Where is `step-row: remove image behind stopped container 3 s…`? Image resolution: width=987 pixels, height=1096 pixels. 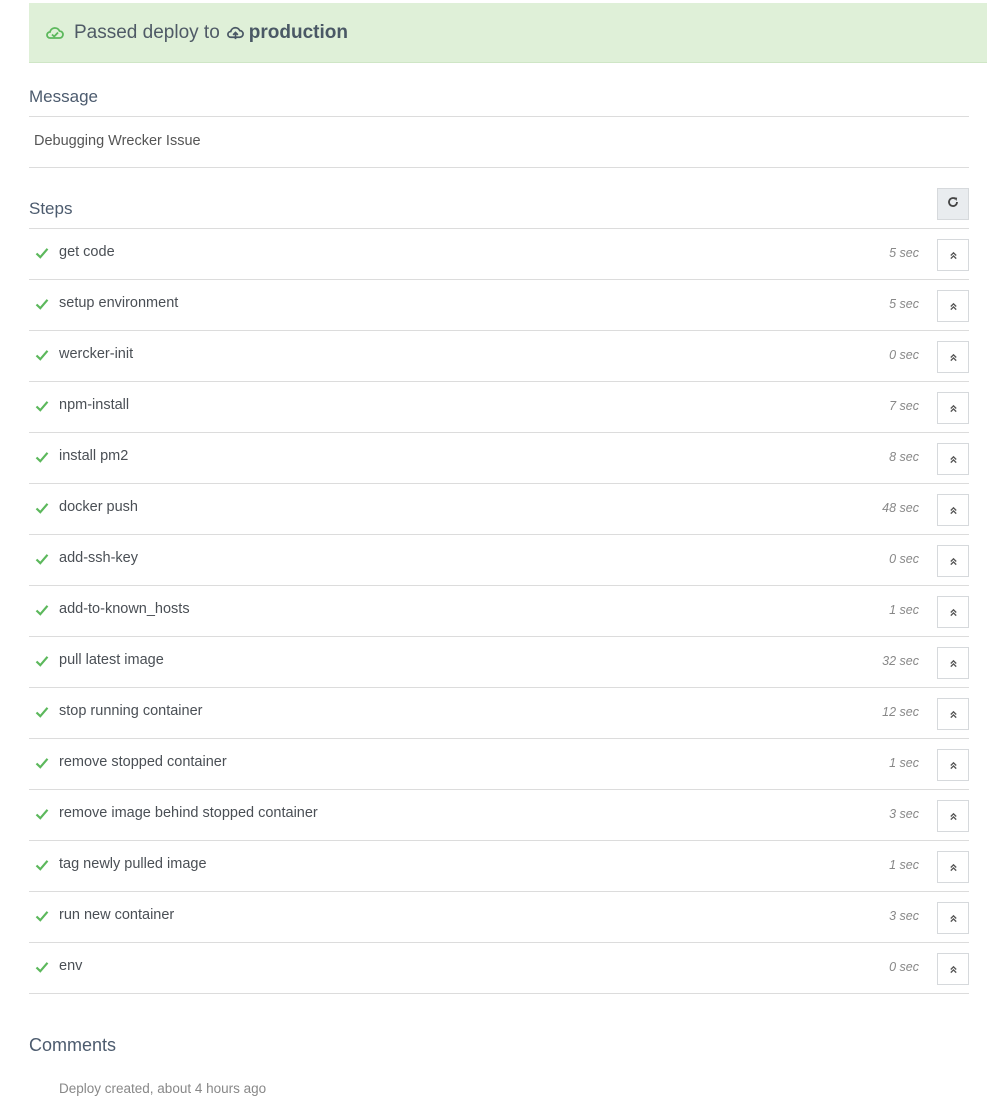 step-row: remove image behind stopped container 3 s… is located at coordinates (499, 815).